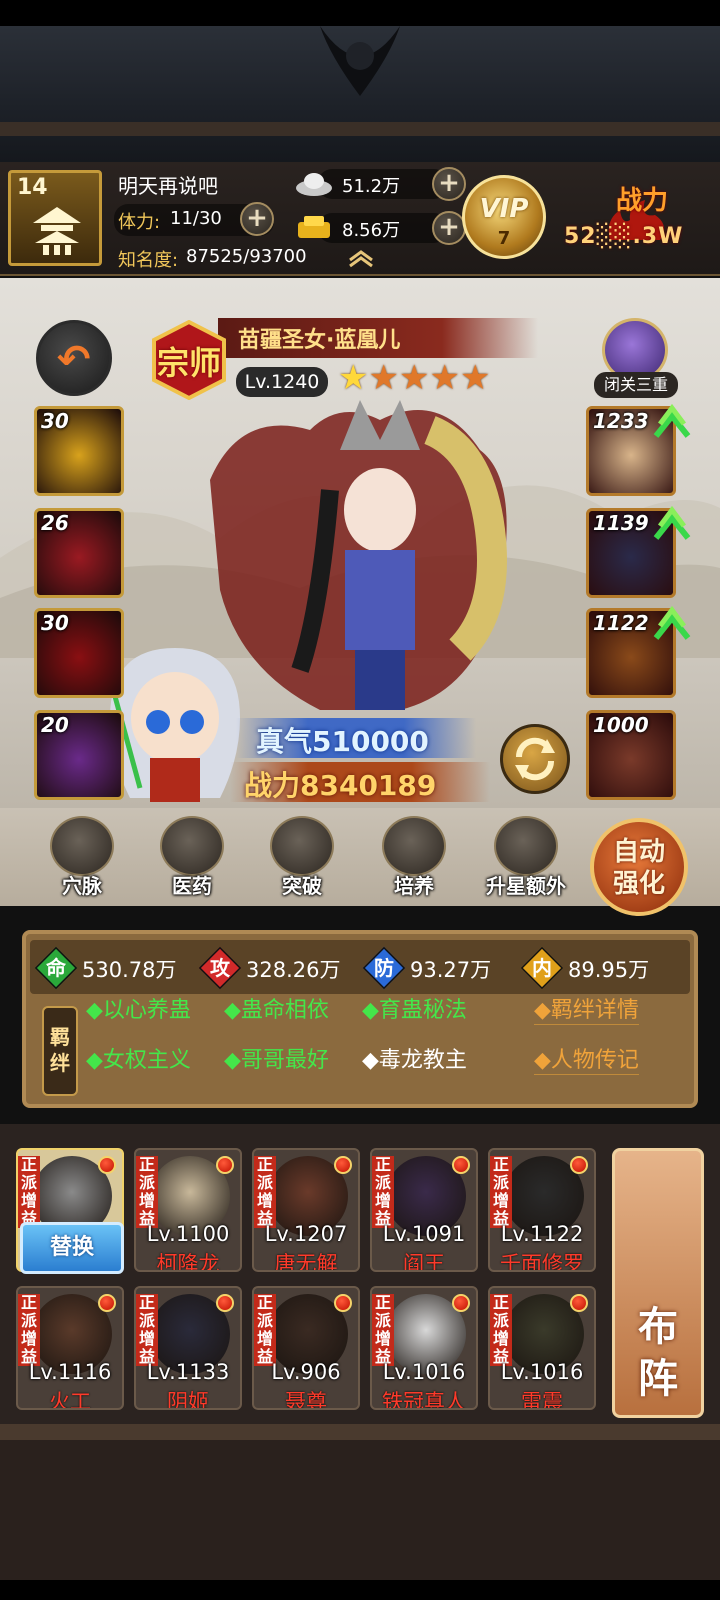 This screenshot has width=720, height=1600. Describe the element at coordinates (586, 1008) in the screenshot. I see `bond-details-link: ◆羁绊详情` at that location.